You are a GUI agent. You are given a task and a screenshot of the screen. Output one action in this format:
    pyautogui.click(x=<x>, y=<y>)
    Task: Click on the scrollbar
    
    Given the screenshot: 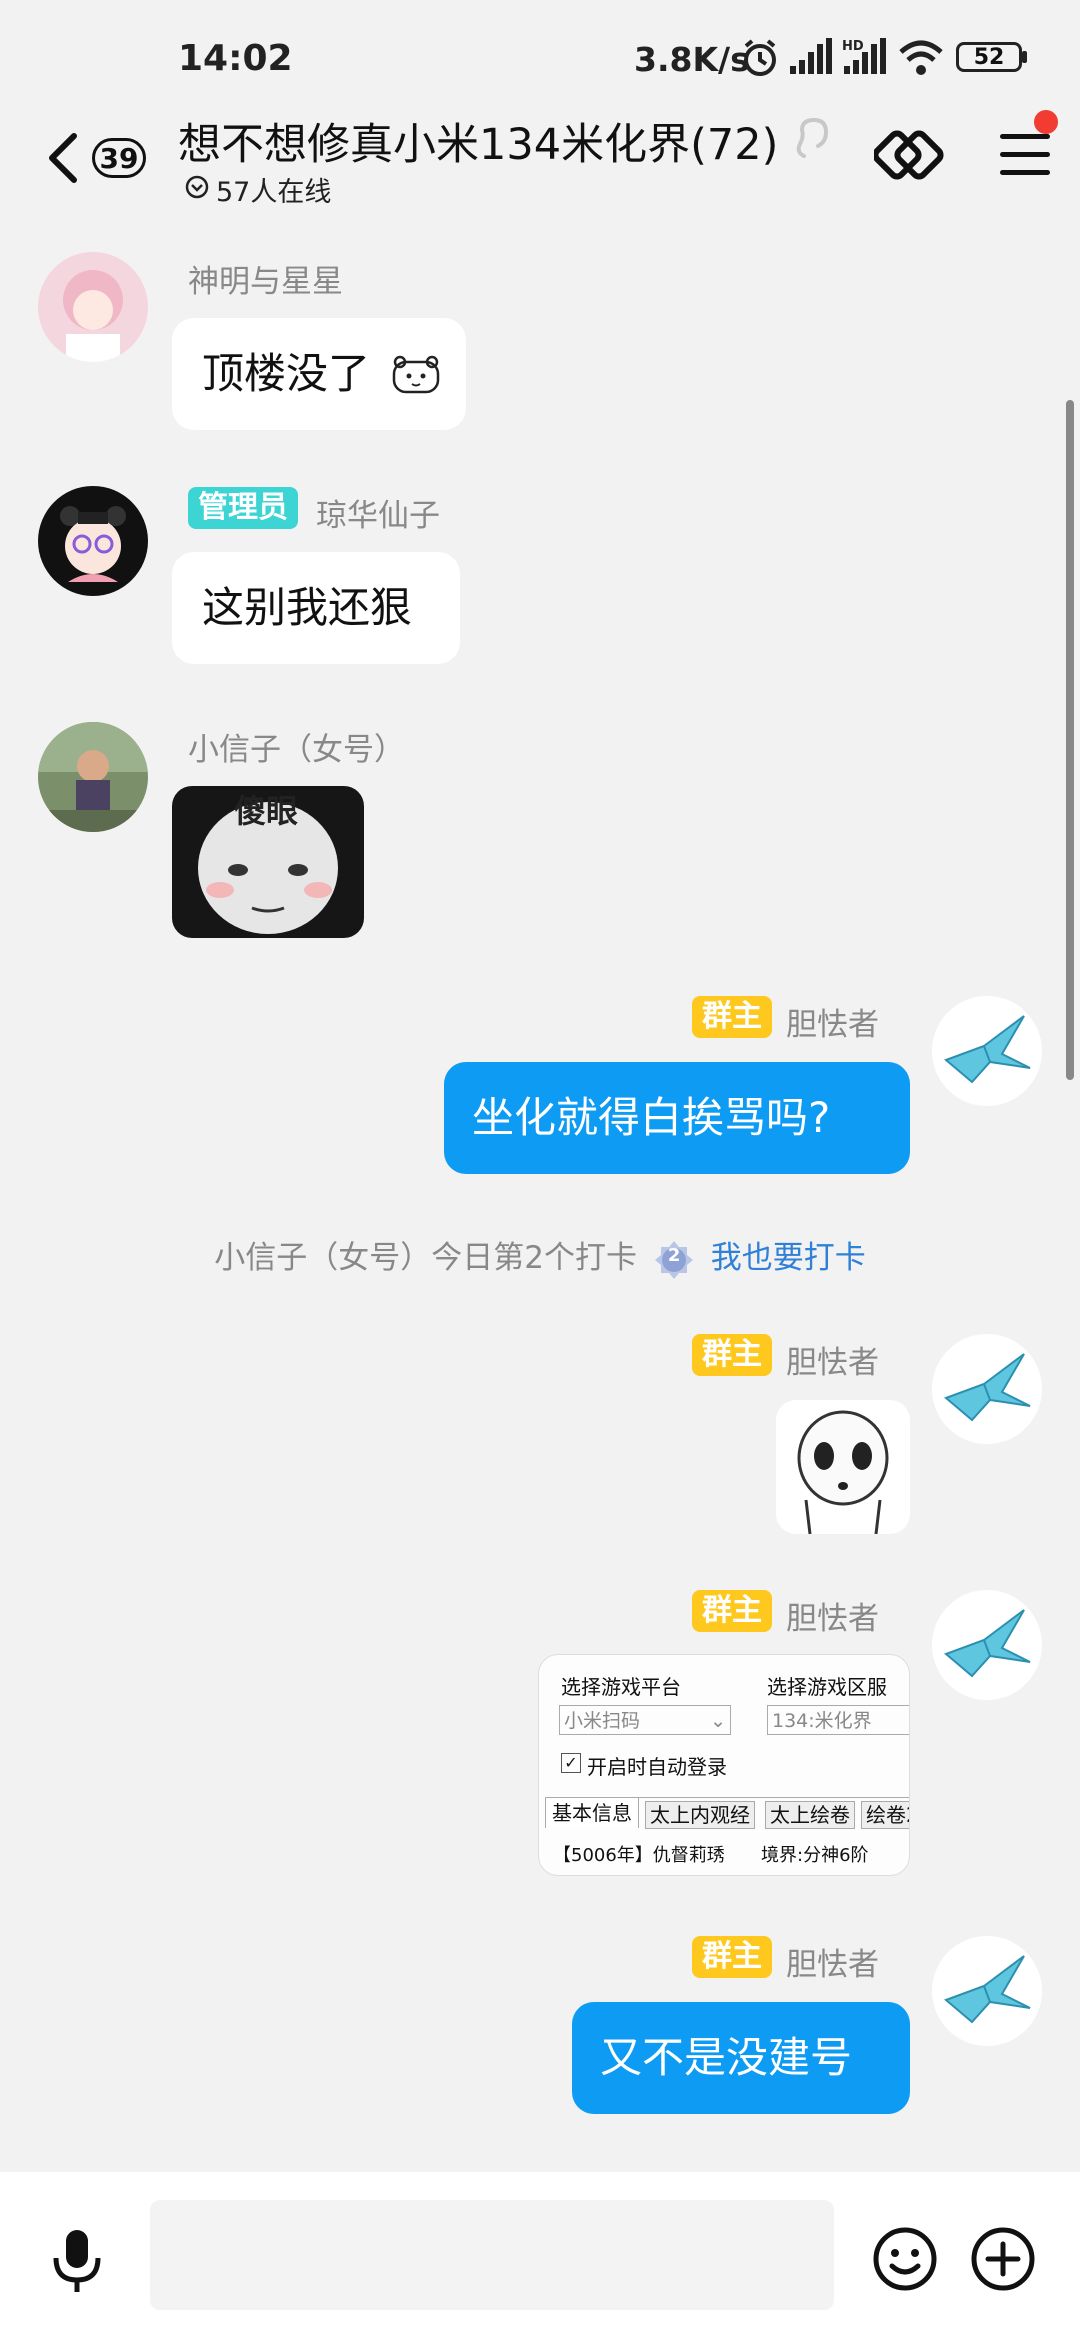 What is the action you would take?
    pyautogui.click(x=1070, y=740)
    